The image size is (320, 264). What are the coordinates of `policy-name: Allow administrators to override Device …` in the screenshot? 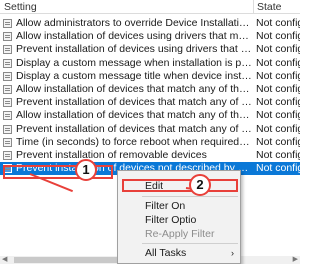 It's located at (134, 23).